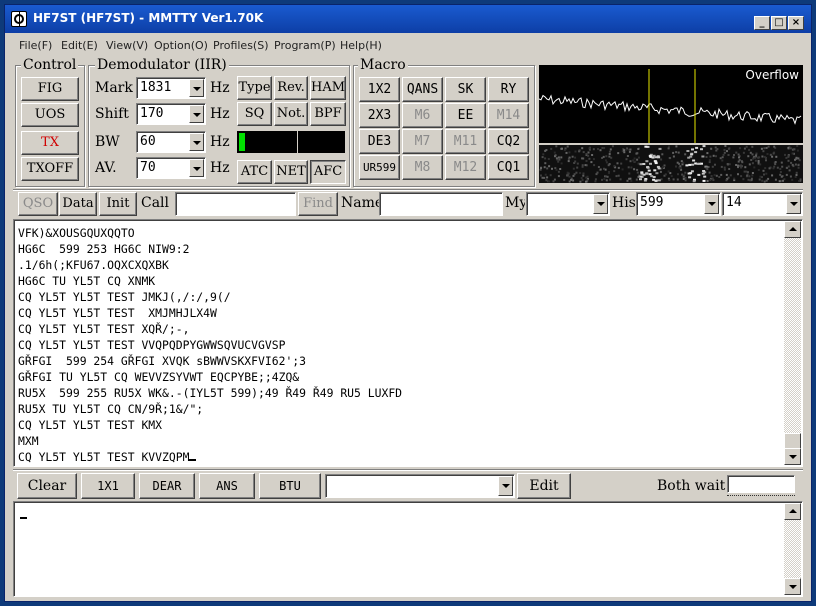 This screenshot has height=606, width=816. What do you see at coordinates (50, 143) in the screenshot?
I see `tx-button: TX` at bounding box center [50, 143].